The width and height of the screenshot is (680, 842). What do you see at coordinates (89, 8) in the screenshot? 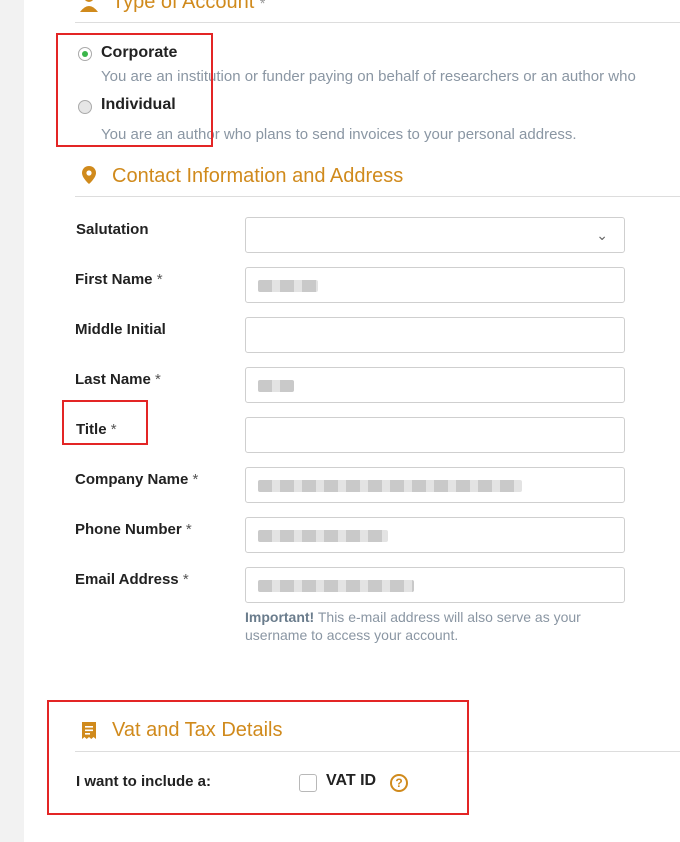
I see `person-icon` at bounding box center [89, 8].